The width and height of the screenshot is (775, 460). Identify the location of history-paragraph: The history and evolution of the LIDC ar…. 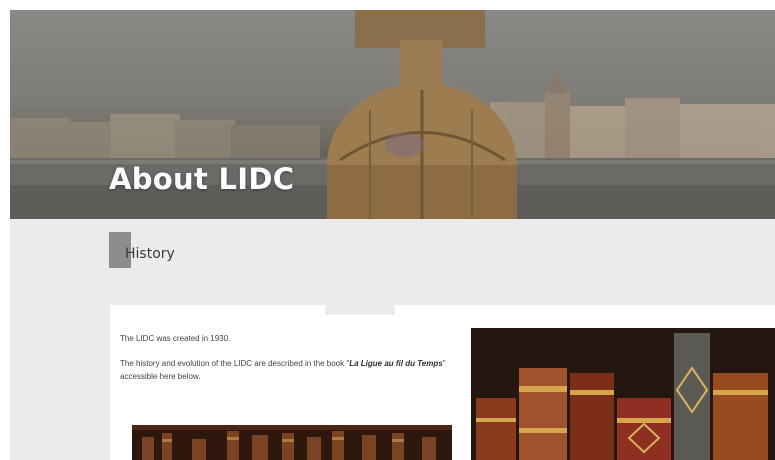
(292, 370).